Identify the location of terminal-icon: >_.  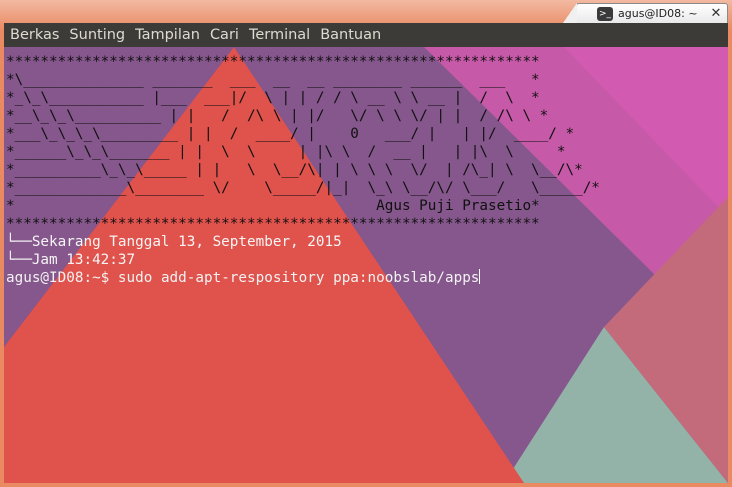
(605, 13).